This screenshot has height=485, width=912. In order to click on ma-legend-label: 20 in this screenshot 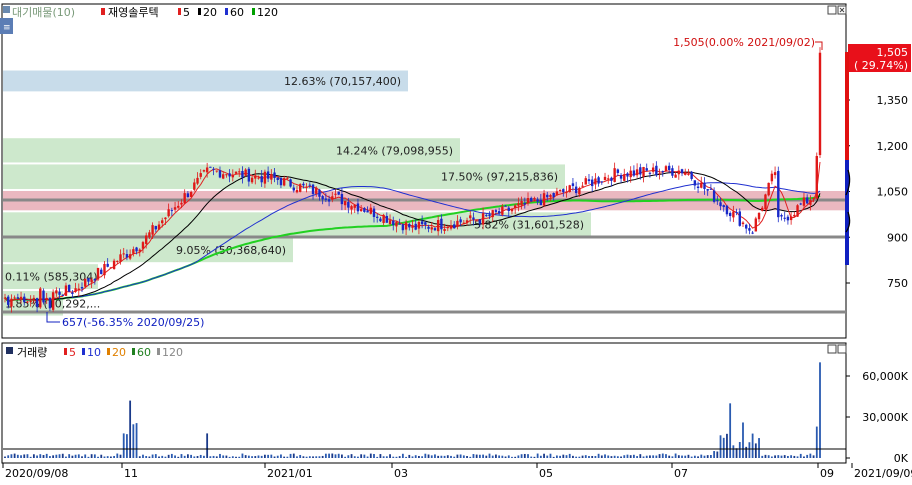, I will do `click(210, 12)`.